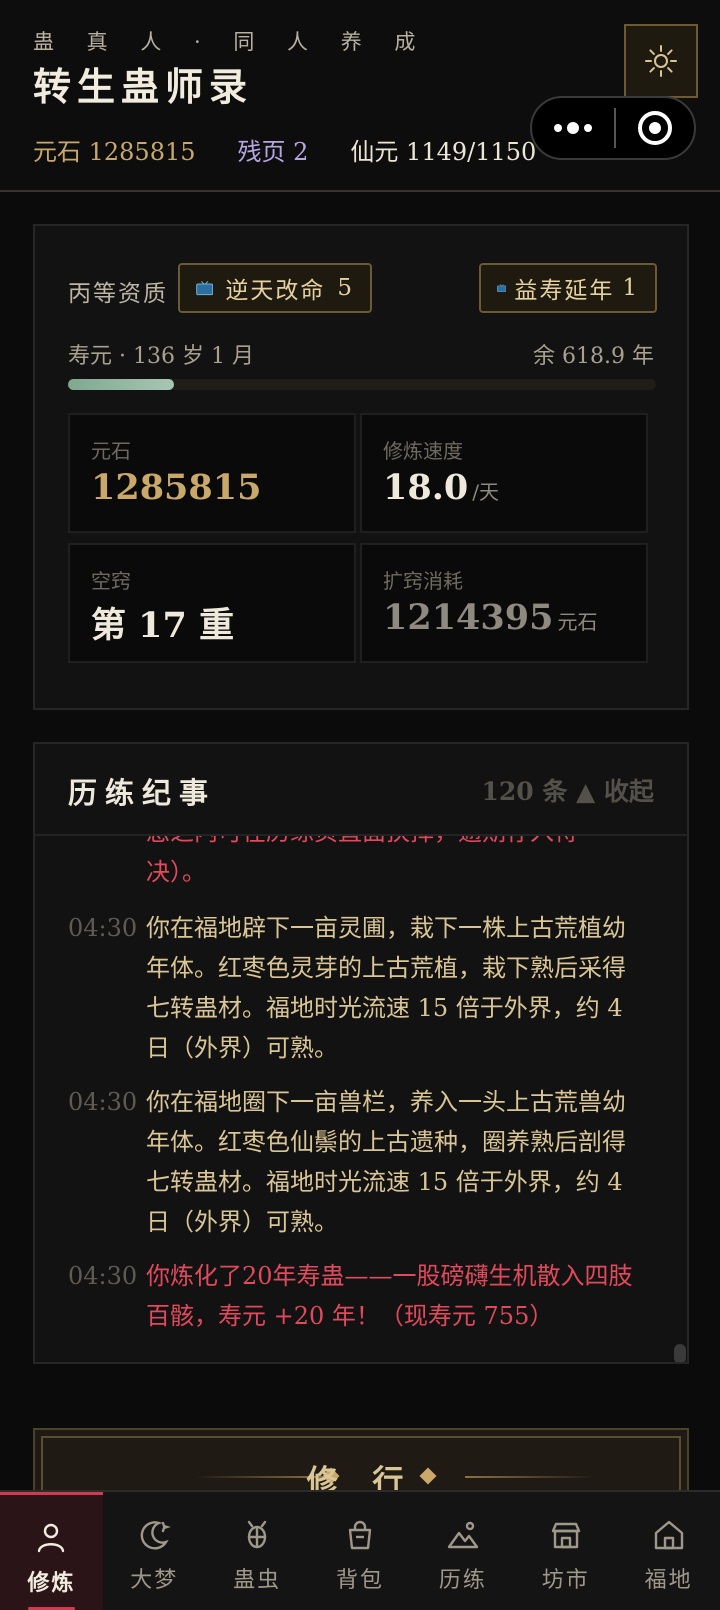  Describe the element at coordinates (565, 1580) in the screenshot. I see `tab-label: 坊市` at that location.